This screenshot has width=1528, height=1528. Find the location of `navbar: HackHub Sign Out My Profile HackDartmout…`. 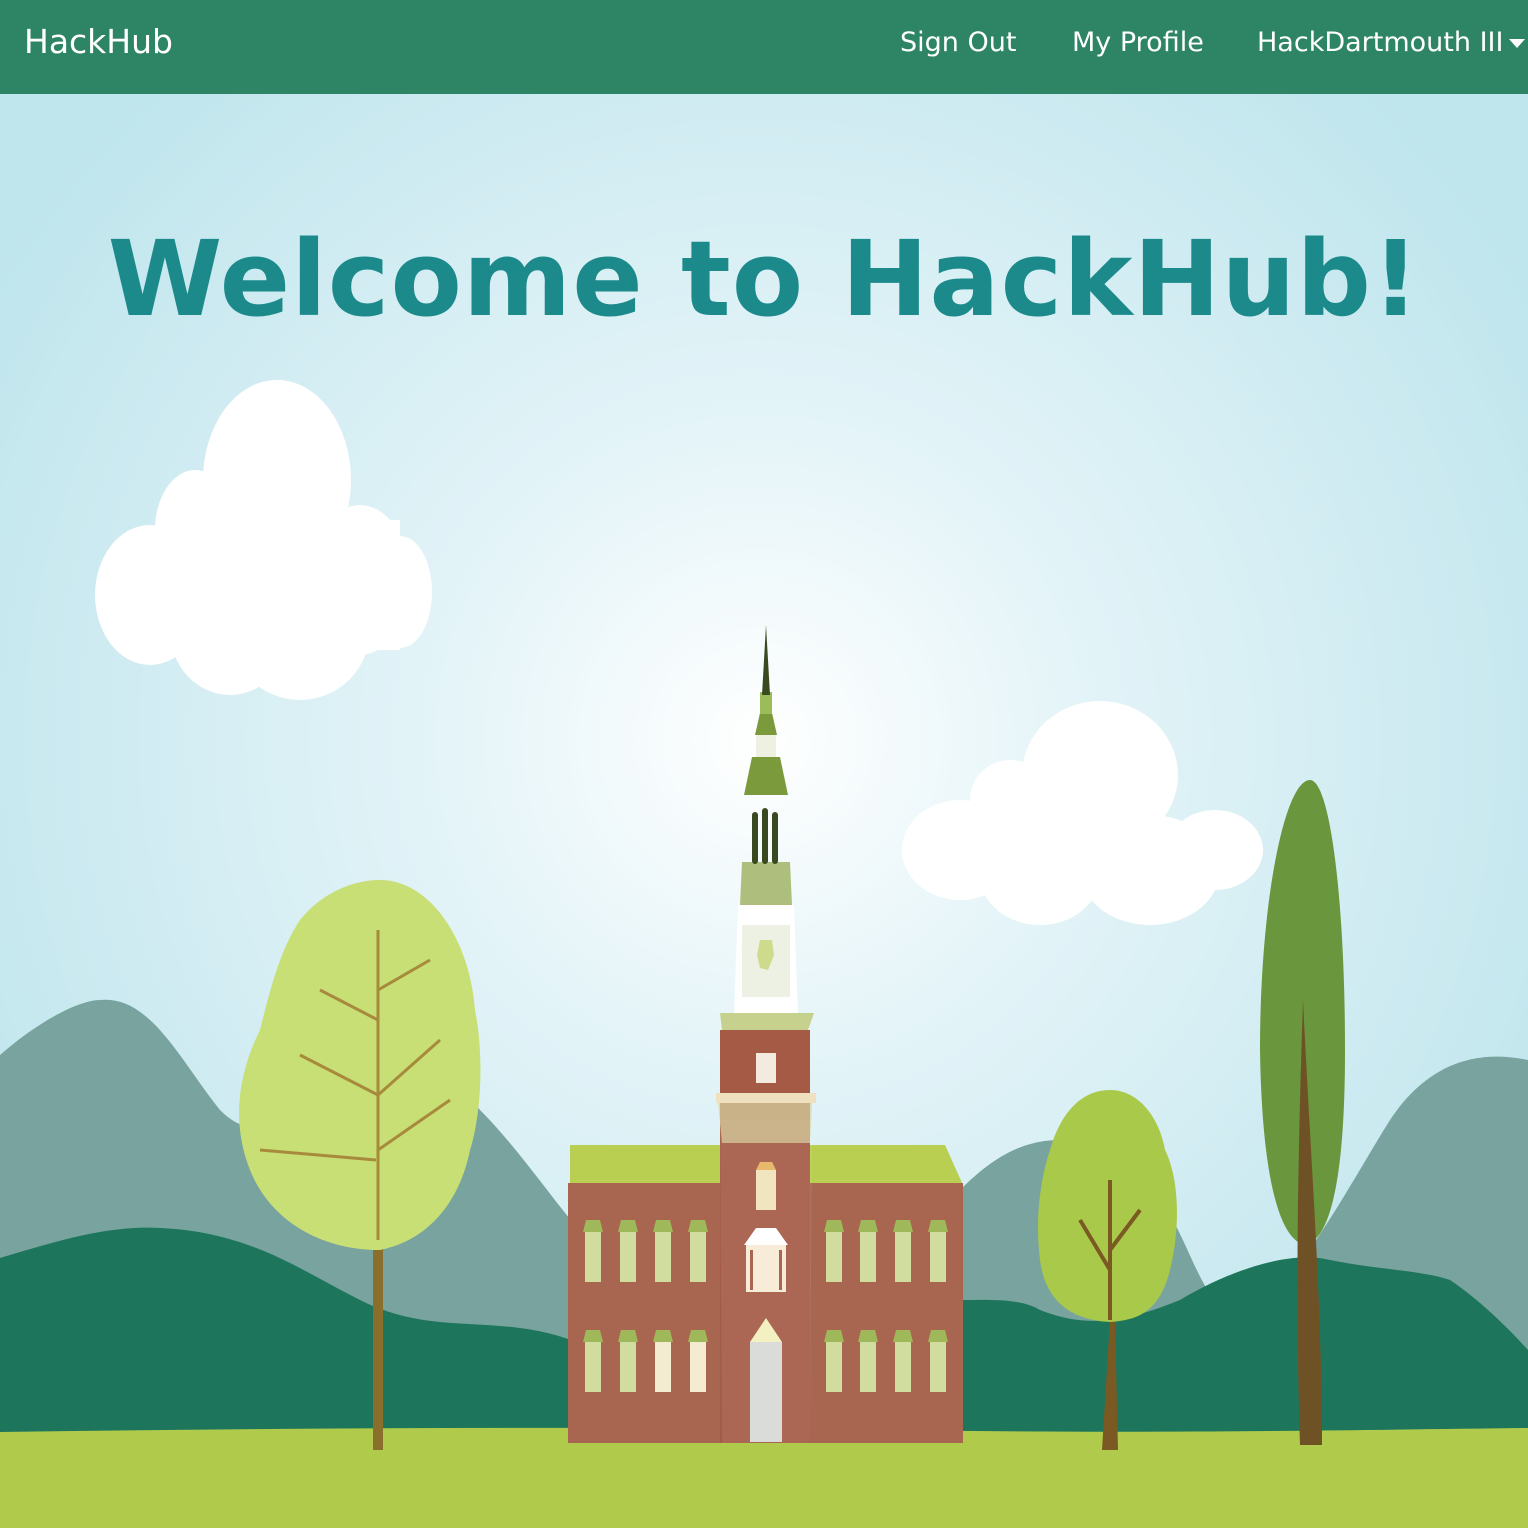

navbar: HackHub Sign Out My Profile HackDartmout… is located at coordinates (764, 47).